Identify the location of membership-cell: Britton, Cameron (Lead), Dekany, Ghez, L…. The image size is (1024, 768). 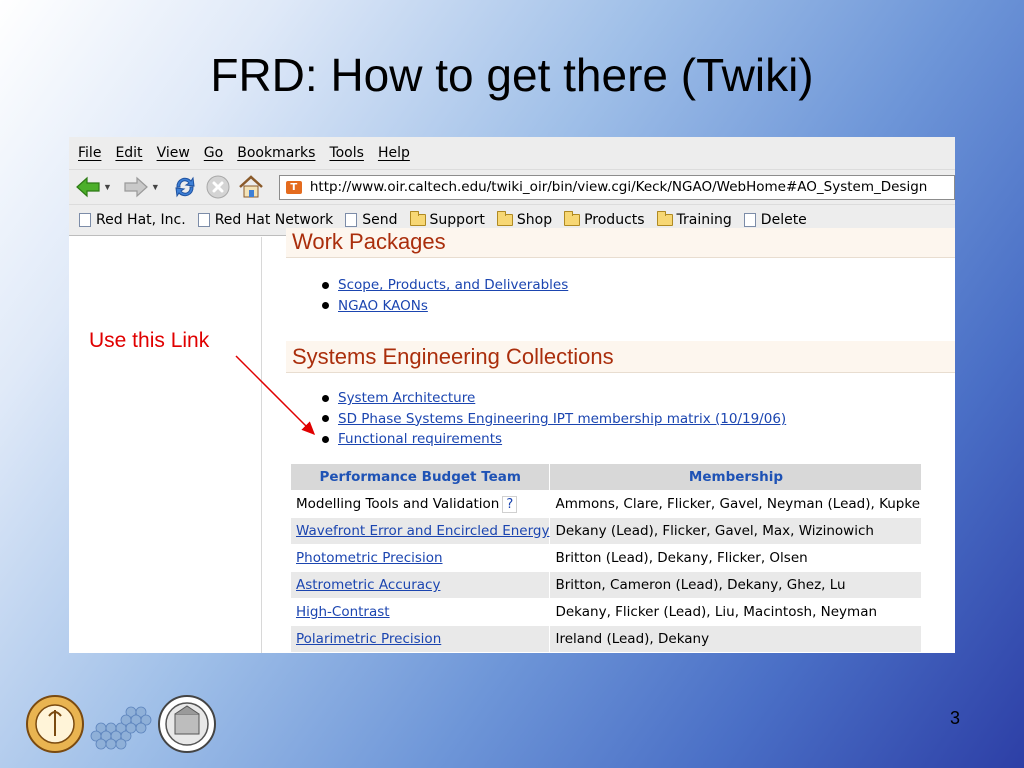
(736, 585).